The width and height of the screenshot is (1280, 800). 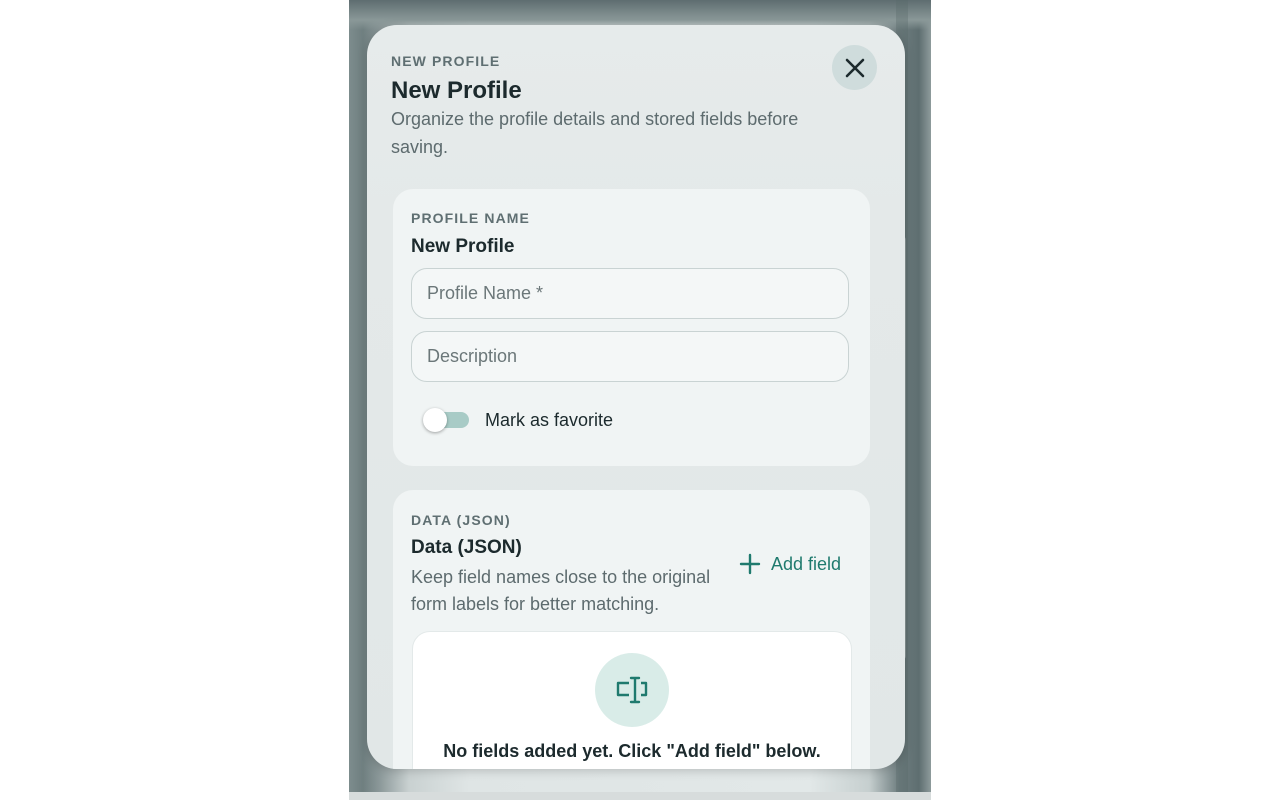 What do you see at coordinates (549, 420) in the screenshot?
I see `favorite-toggle-label: Mark as favorite` at bounding box center [549, 420].